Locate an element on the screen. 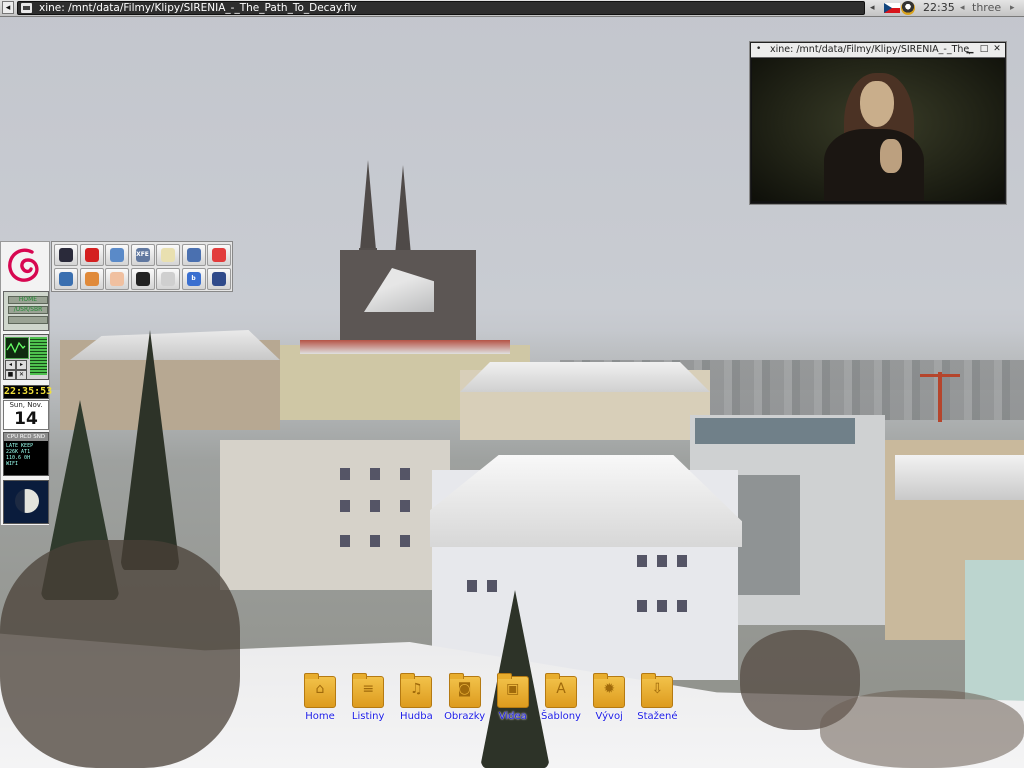 The width and height of the screenshot is (1024, 768). camera-icon: ◙ is located at coordinates (464, 690).